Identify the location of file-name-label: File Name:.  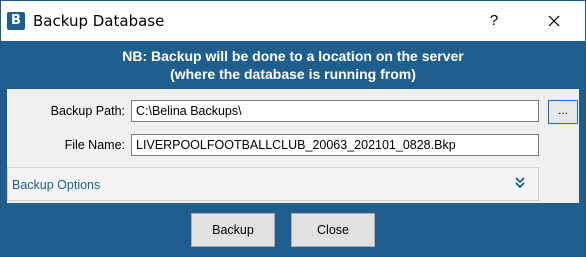
(94, 145).